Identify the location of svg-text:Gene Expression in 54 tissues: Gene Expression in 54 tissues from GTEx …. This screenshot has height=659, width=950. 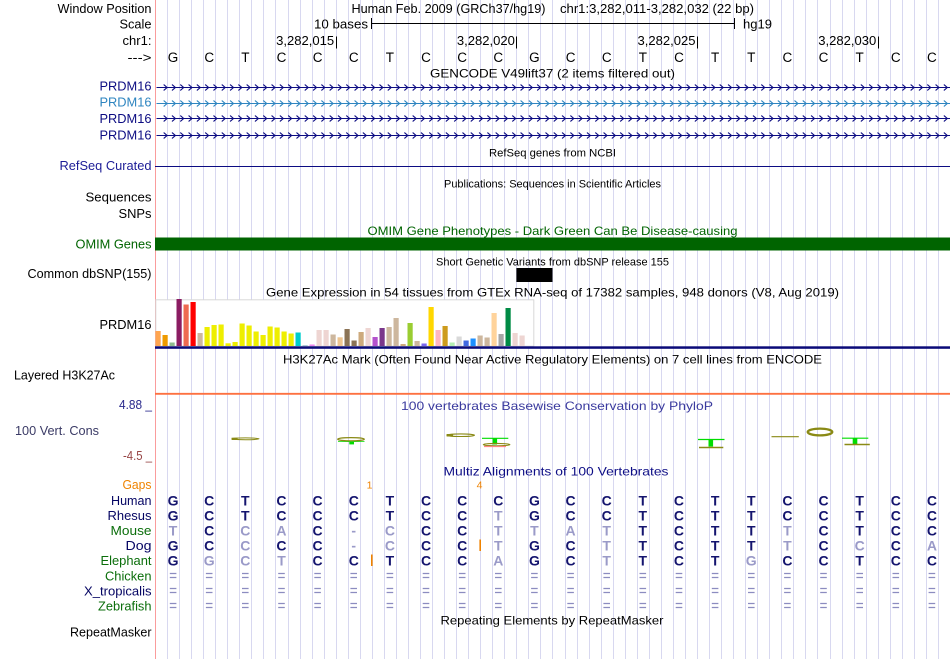
(552, 292).